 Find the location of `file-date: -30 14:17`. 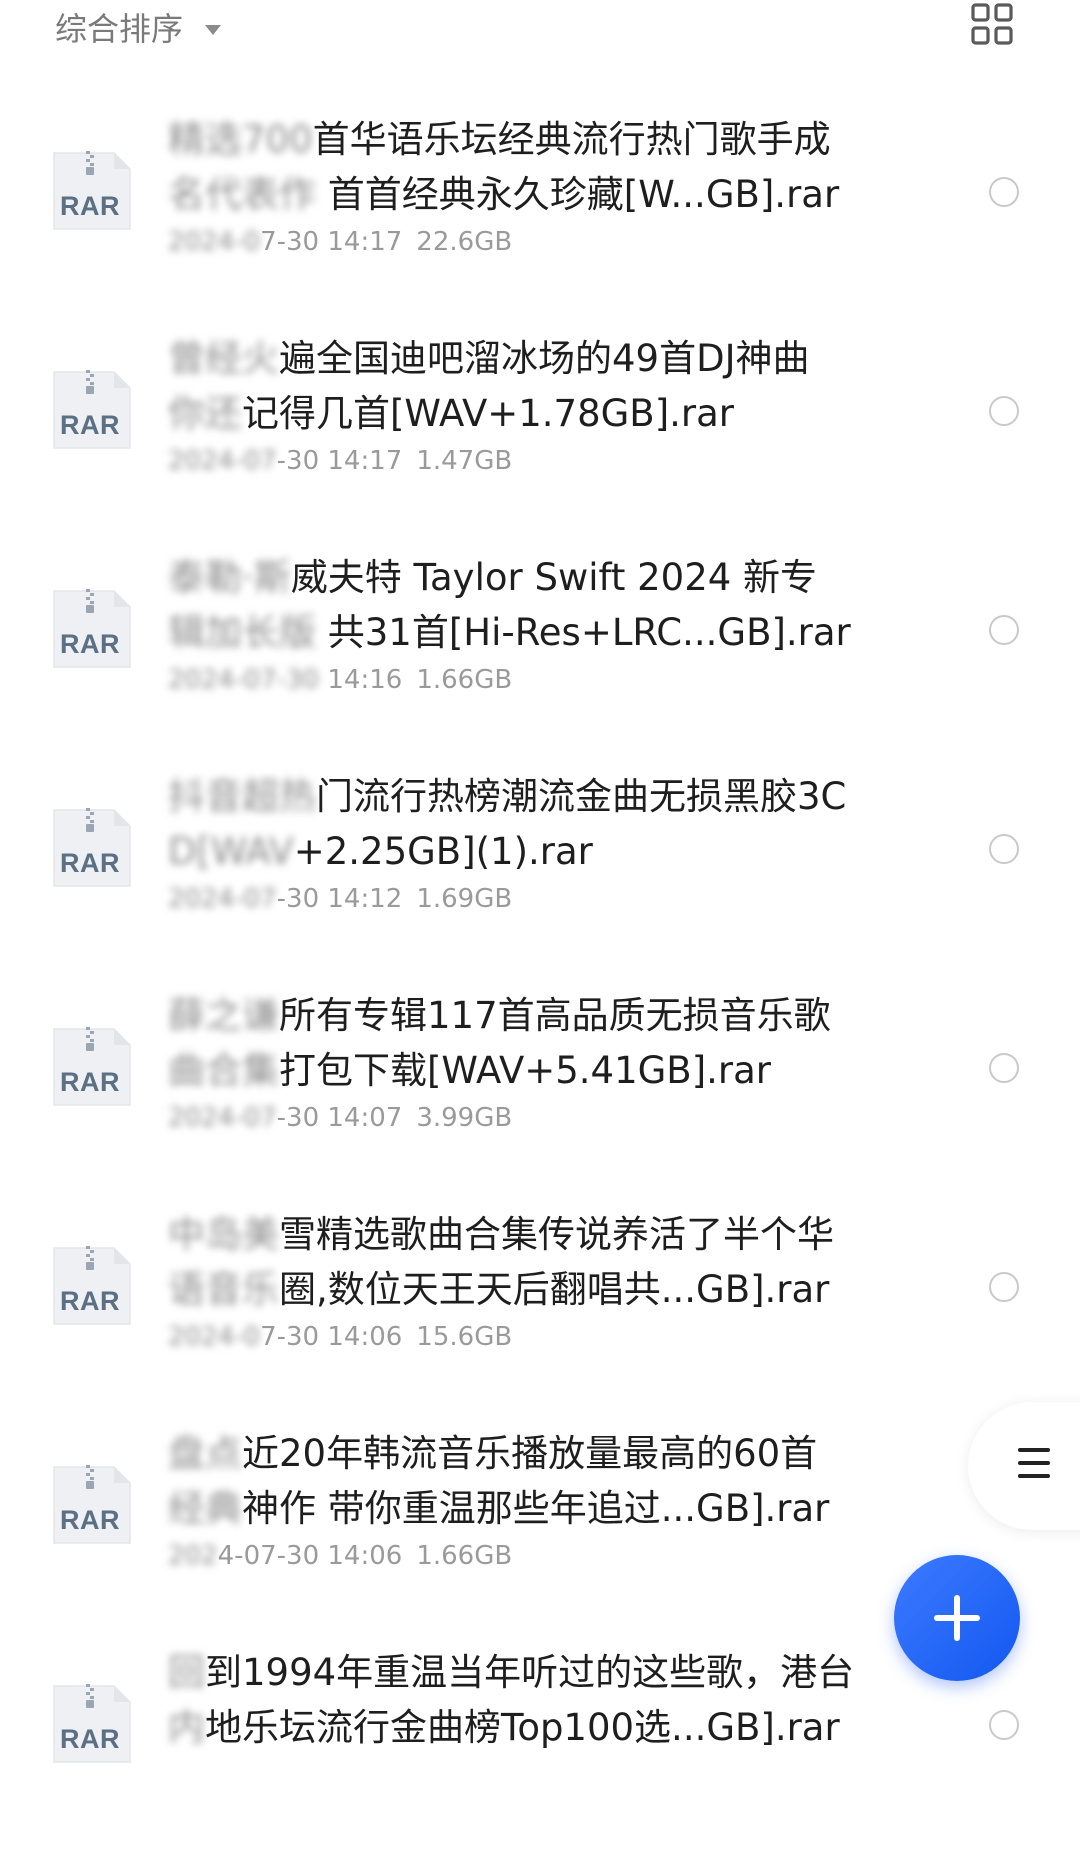

file-date: -30 14:17 is located at coordinates (339, 461).